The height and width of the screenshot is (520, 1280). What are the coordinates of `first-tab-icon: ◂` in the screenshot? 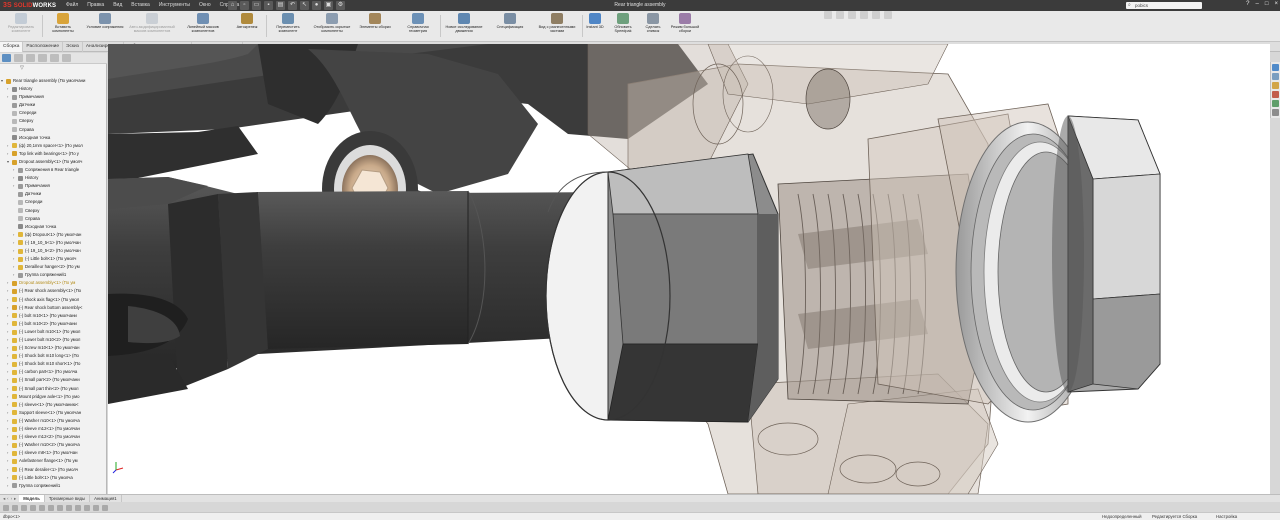 It's located at (4, 499).